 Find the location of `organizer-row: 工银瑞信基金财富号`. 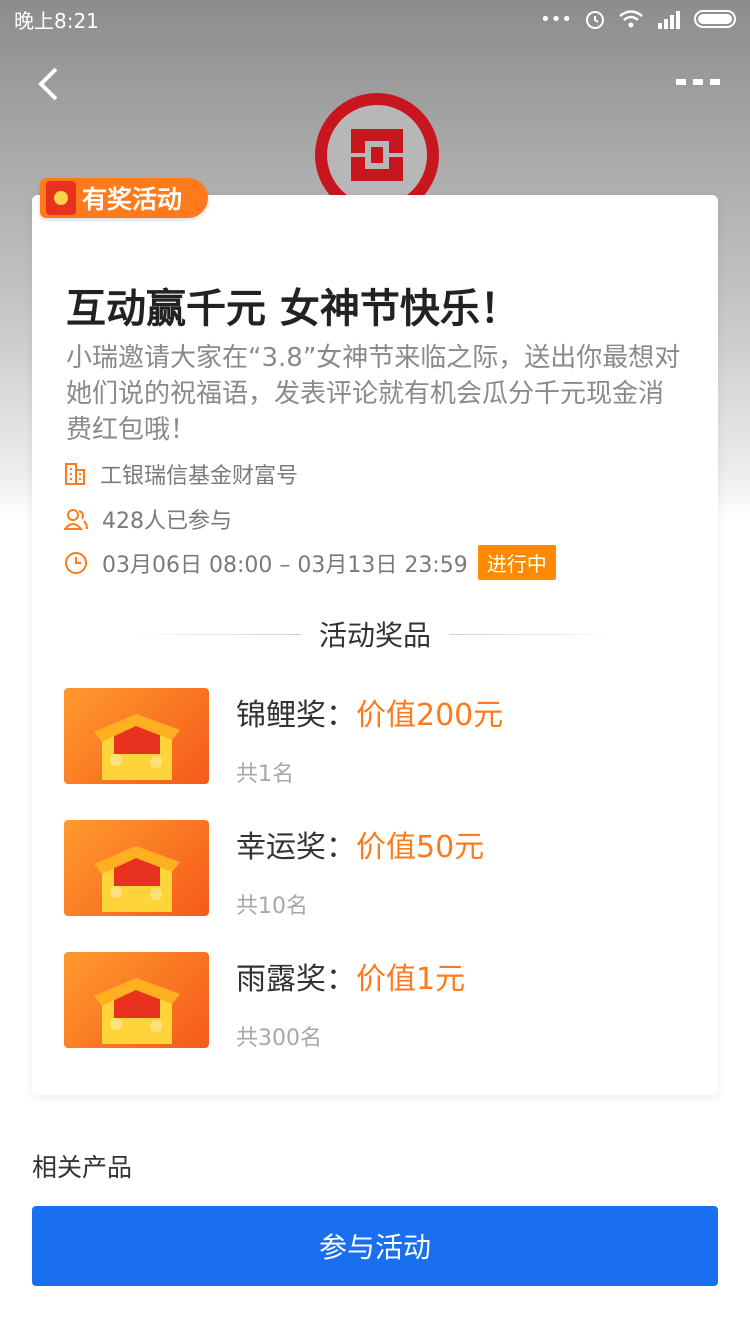

organizer-row: 工银瑞信基金财富号 is located at coordinates (181, 474).